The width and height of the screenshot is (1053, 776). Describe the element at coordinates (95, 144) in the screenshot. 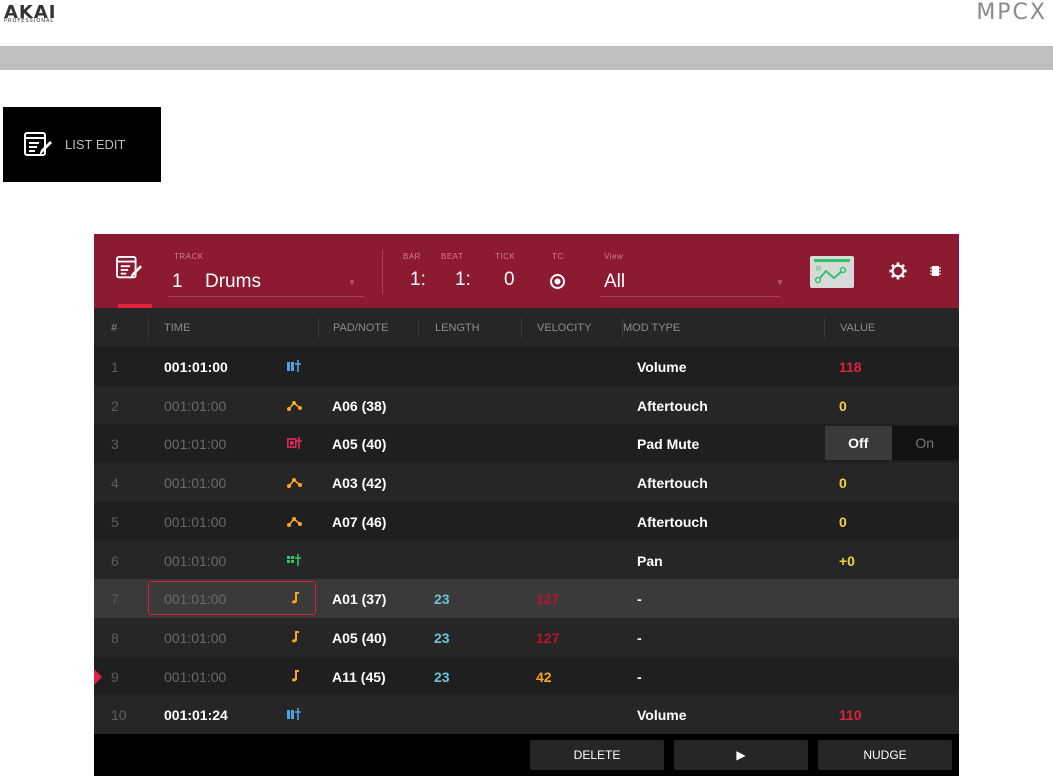

I see `list-edit-label: LIST EDIT` at that location.